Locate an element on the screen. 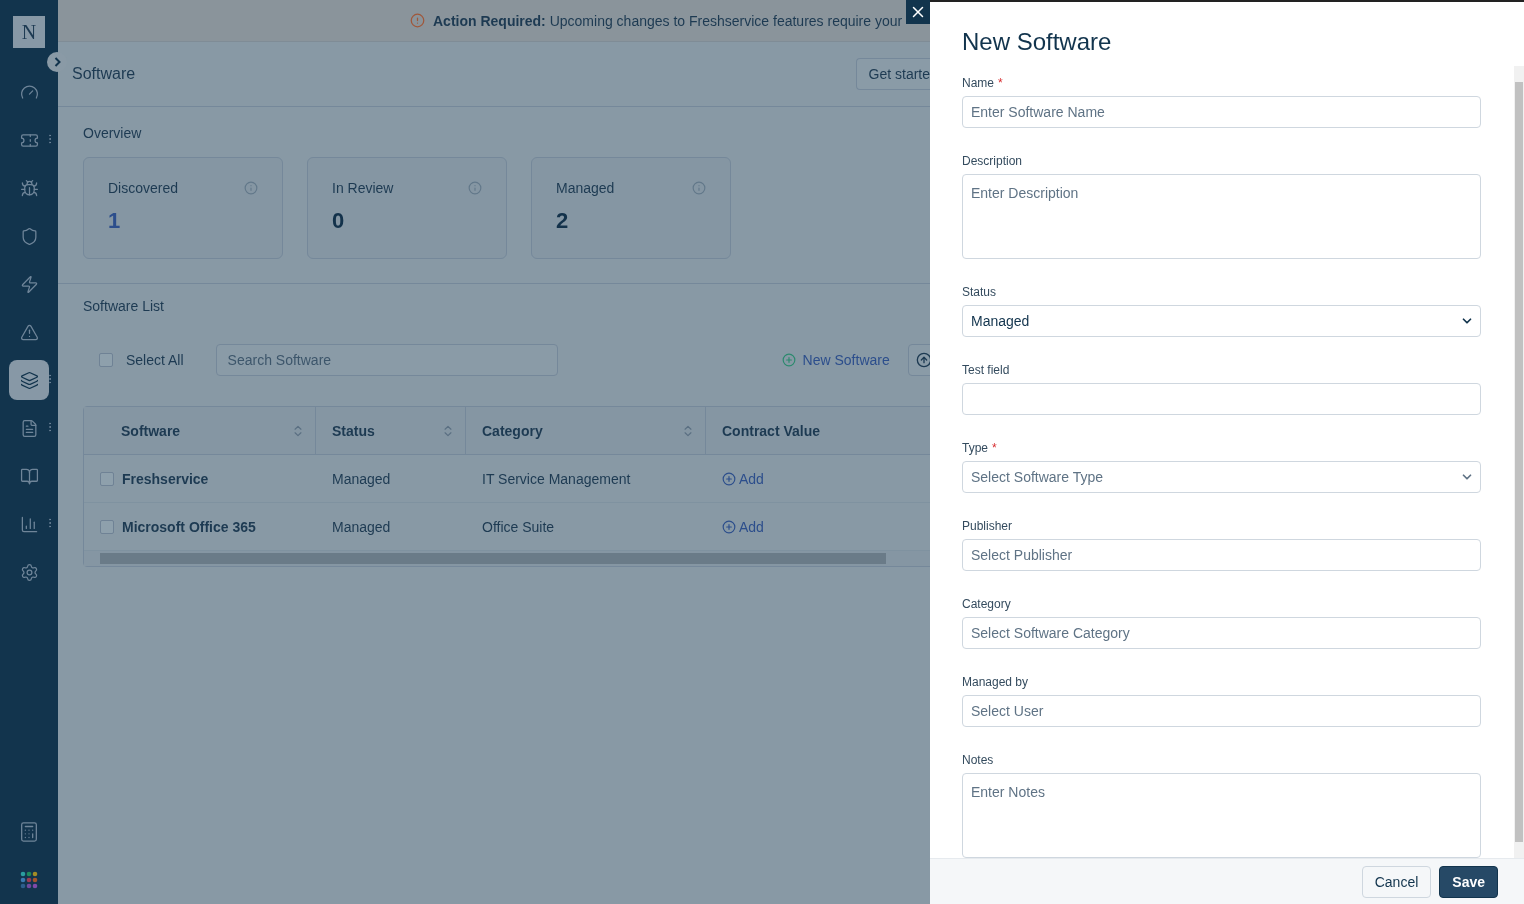 The width and height of the screenshot is (1524, 904). field-label: Type * is located at coordinates (980, 448).